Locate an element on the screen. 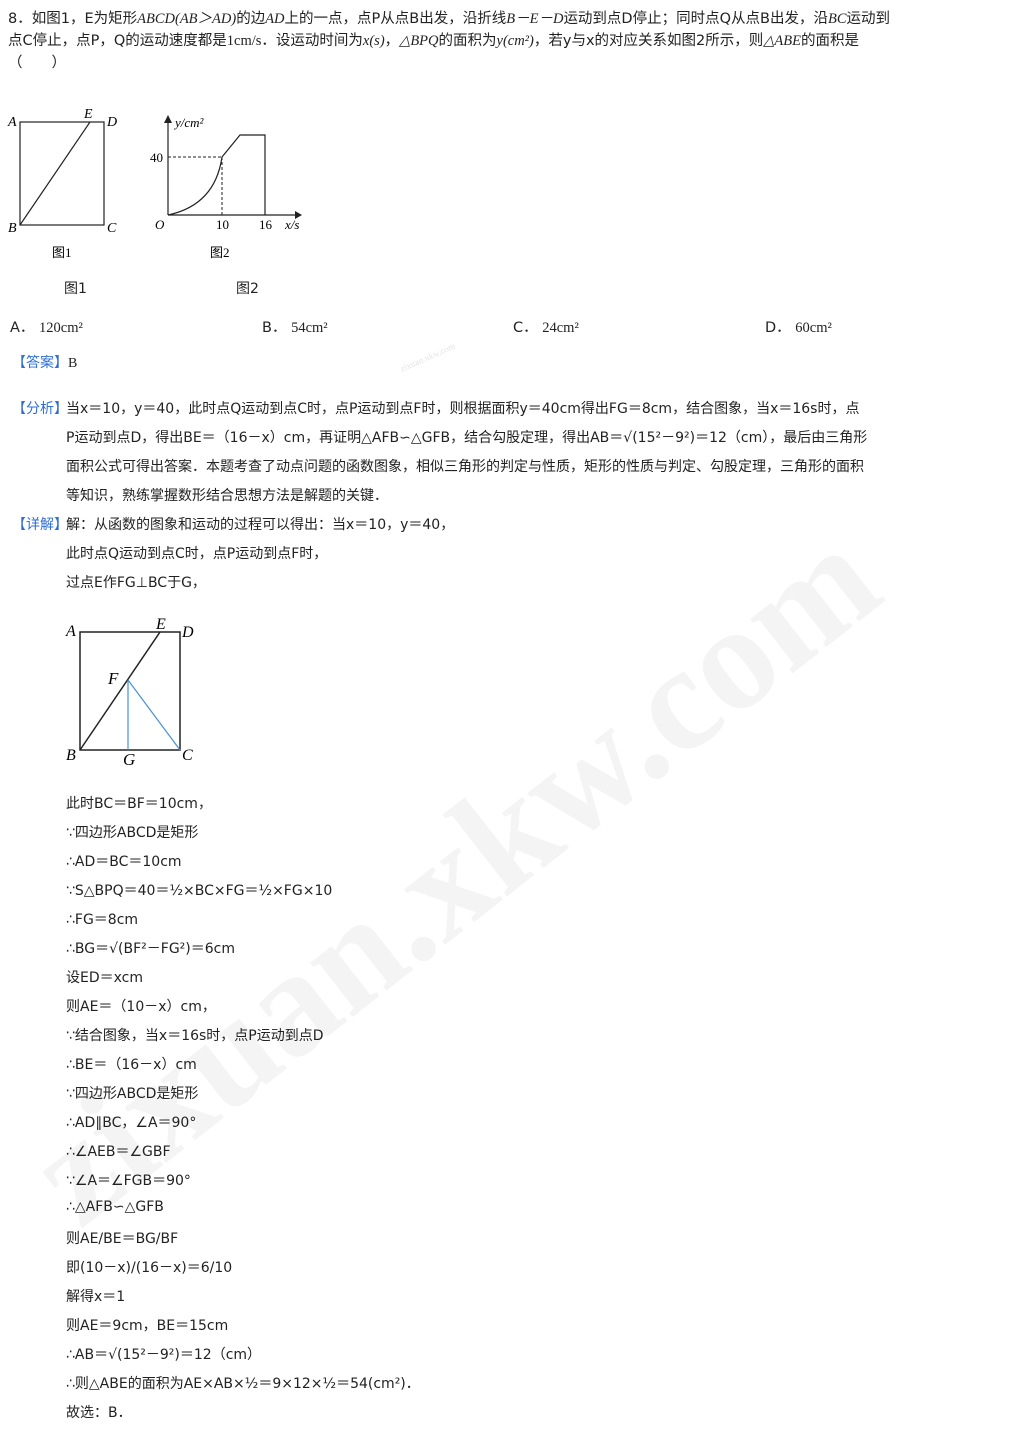 This screenshot has height=1440, width=1024. fig2-caption: 图2 is located at coordinates (220, 252).